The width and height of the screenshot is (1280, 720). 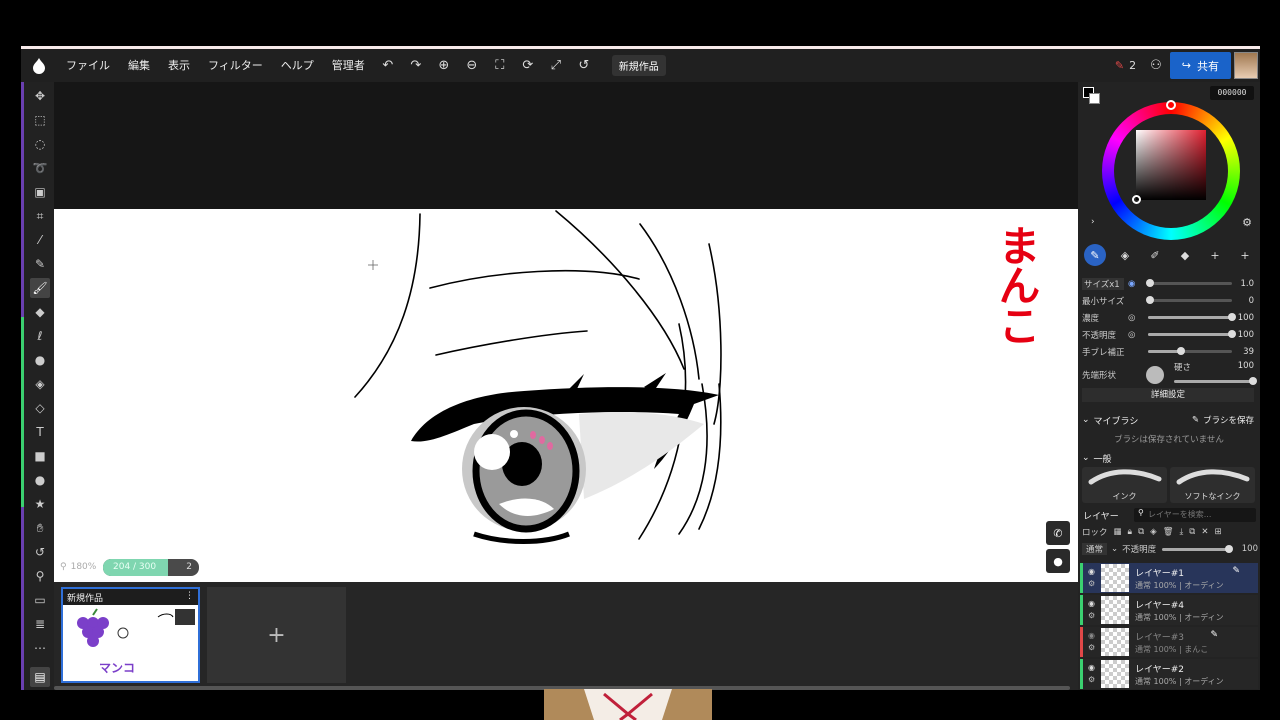 What do you see at coordinates (584, 65) in the screenshot?
I see `reset-view-icon: ↺` at bounding box center [584, 65].